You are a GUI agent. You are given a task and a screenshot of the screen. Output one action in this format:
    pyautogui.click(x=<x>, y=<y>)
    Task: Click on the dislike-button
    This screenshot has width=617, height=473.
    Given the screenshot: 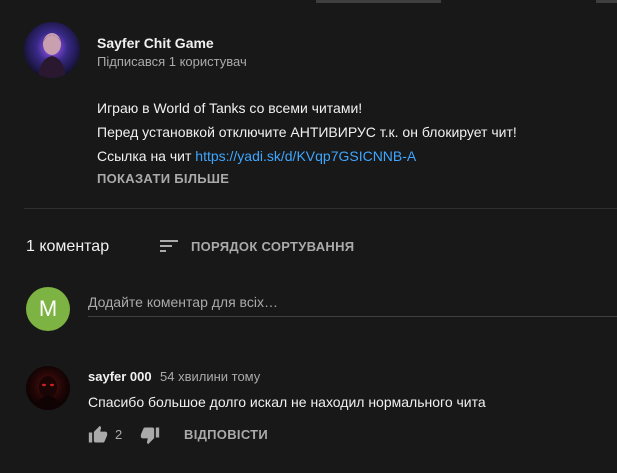 What is the action you would take?
    pyautogui.click(x=150, y=435)
    